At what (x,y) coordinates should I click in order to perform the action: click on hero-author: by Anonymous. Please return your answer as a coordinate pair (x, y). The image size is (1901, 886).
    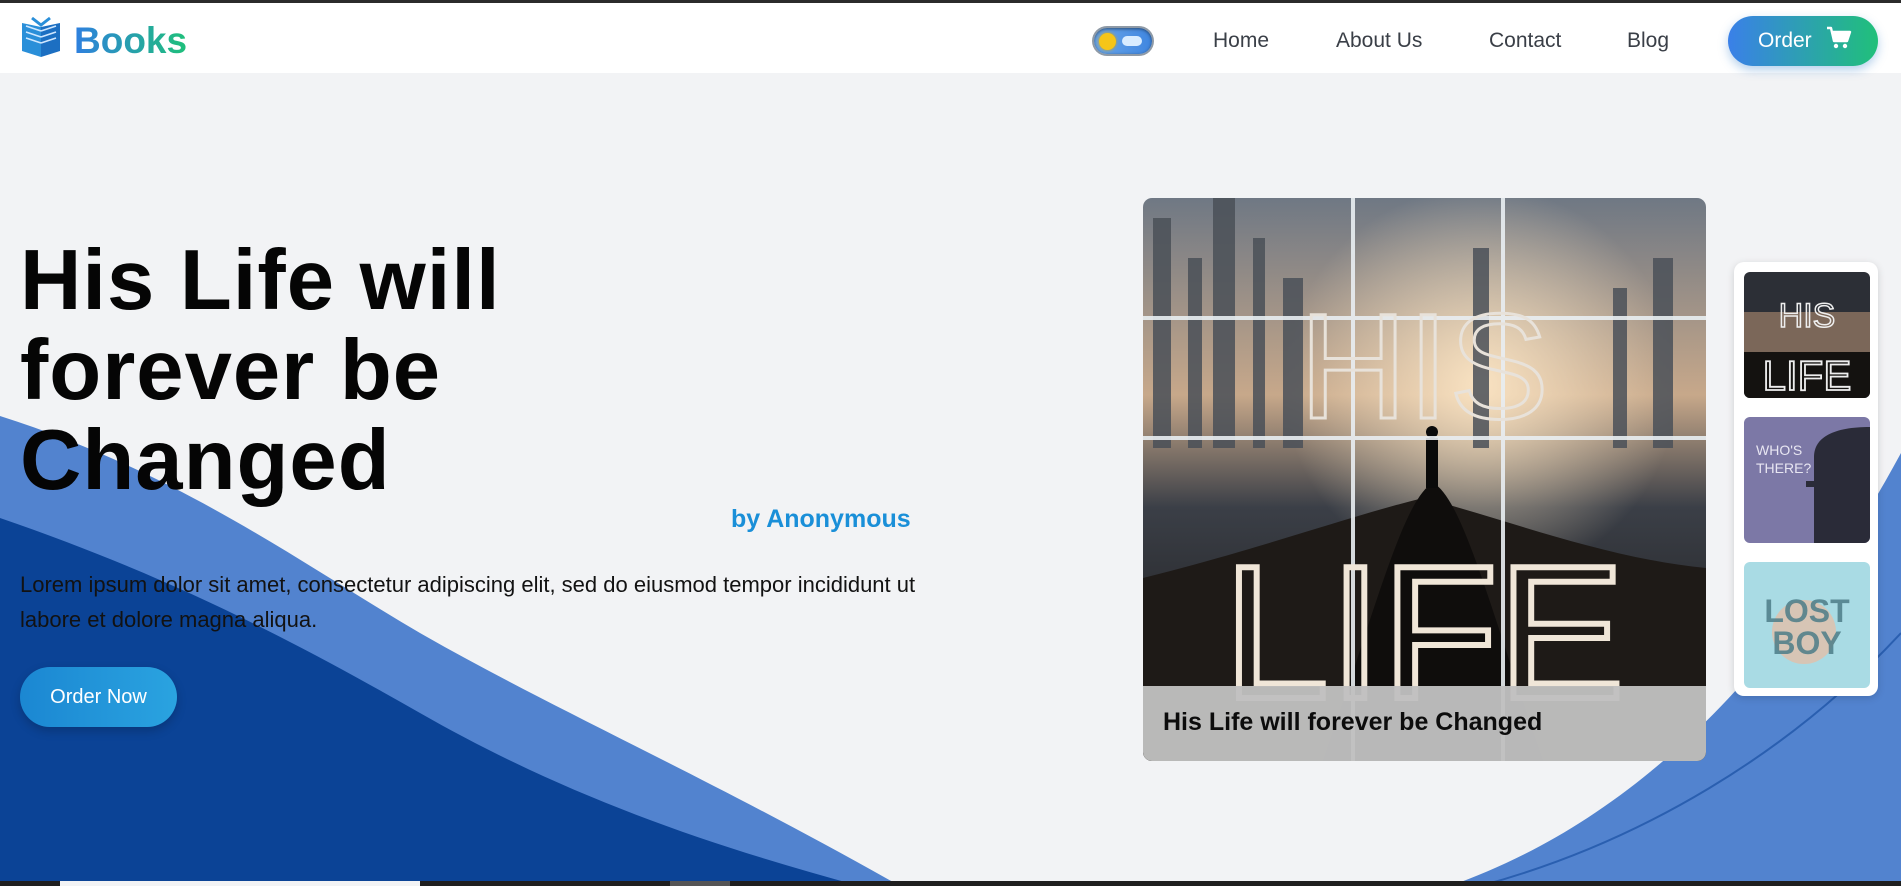
    Looking at the image, I should click on (821, 519).